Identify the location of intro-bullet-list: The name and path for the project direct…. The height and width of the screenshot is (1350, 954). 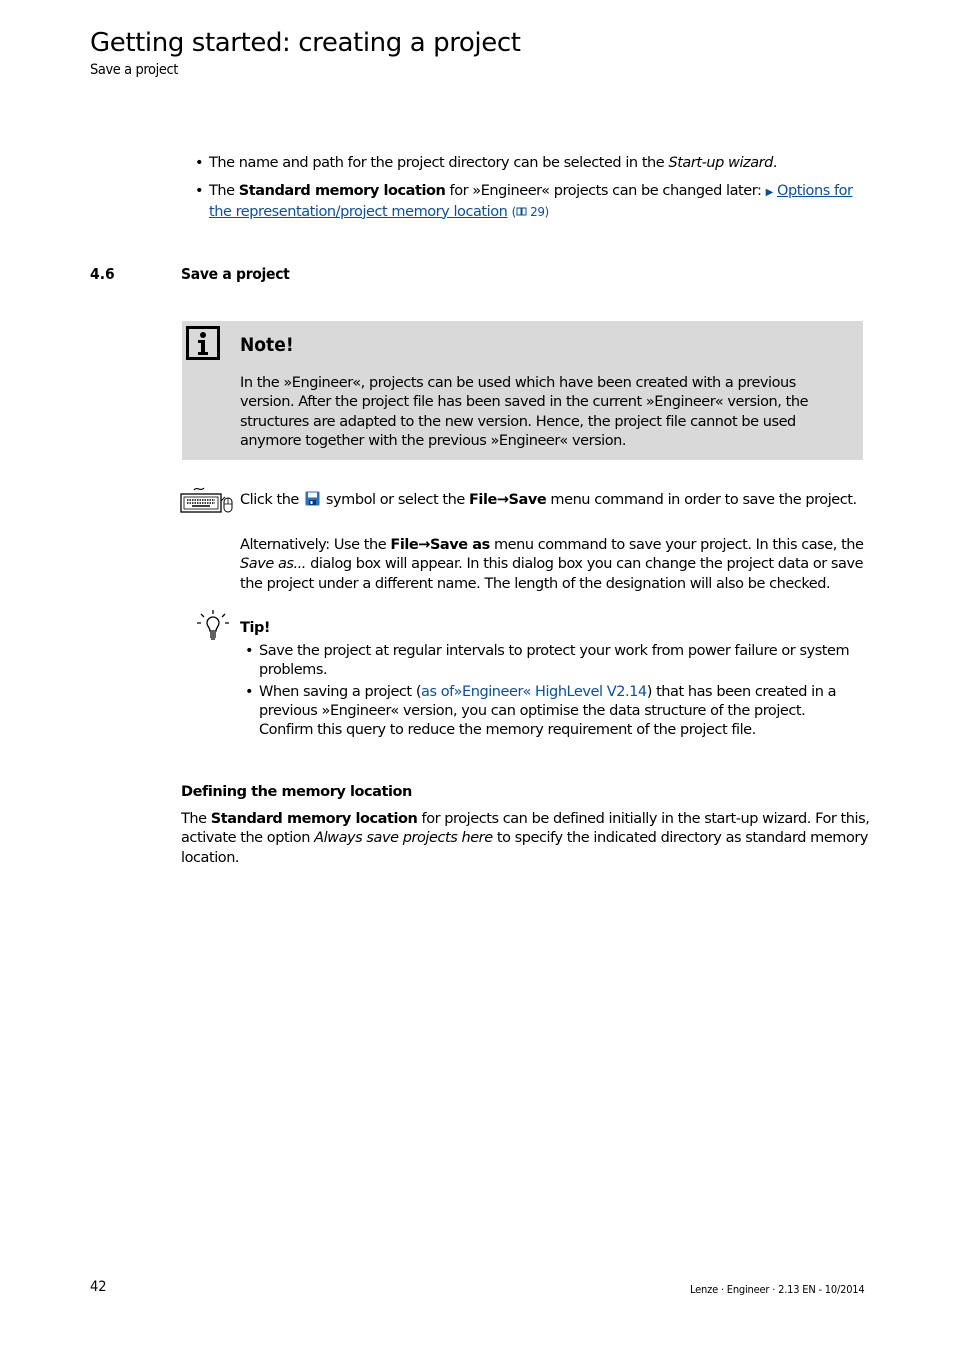
(532, 188).